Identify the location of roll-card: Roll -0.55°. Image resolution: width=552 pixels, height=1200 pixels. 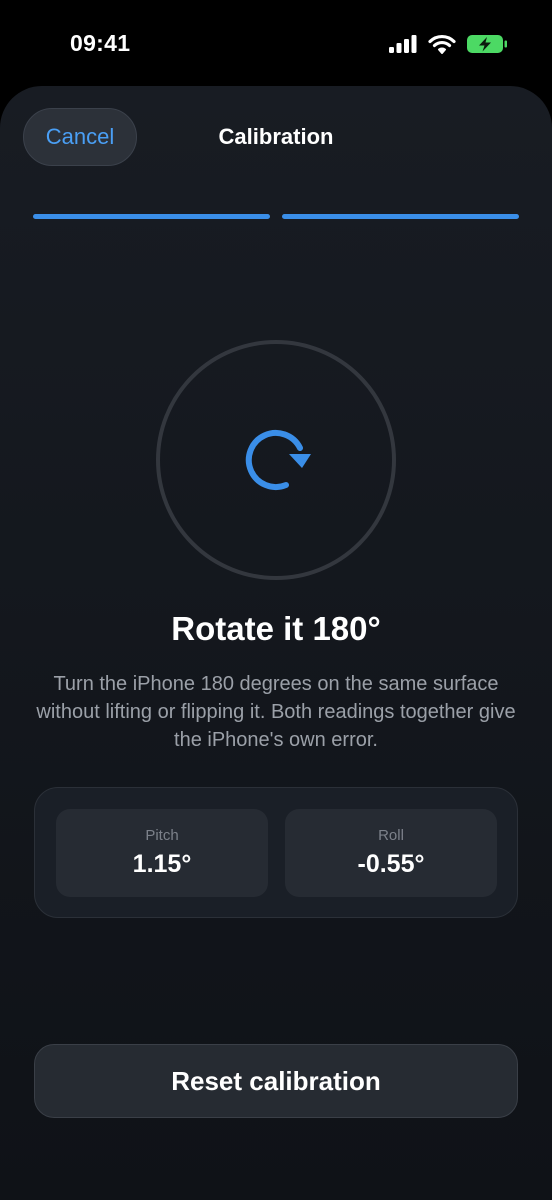
(391, 853).